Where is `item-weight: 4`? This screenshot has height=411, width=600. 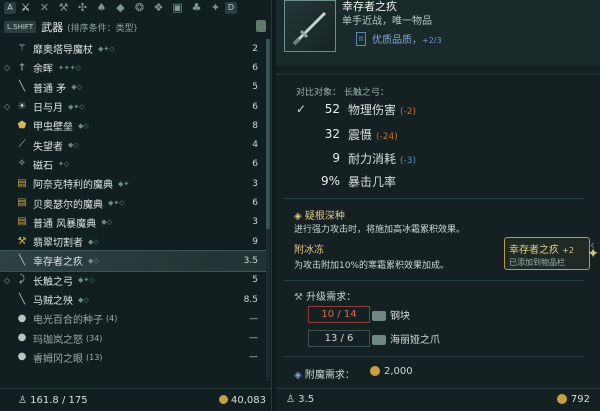
item-weight: 4 is located at coordinates (255, 145).